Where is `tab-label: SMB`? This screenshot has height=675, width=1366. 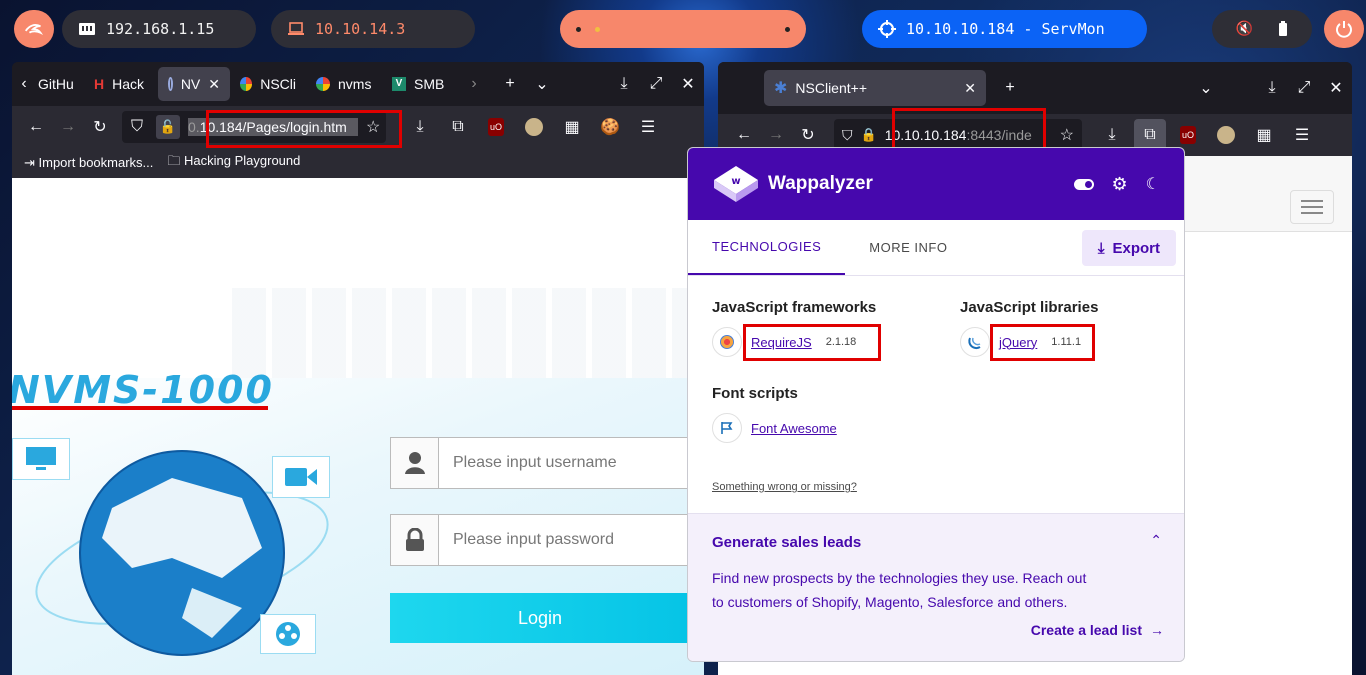
tab-label: SMB is located at coordinates (429, 84).